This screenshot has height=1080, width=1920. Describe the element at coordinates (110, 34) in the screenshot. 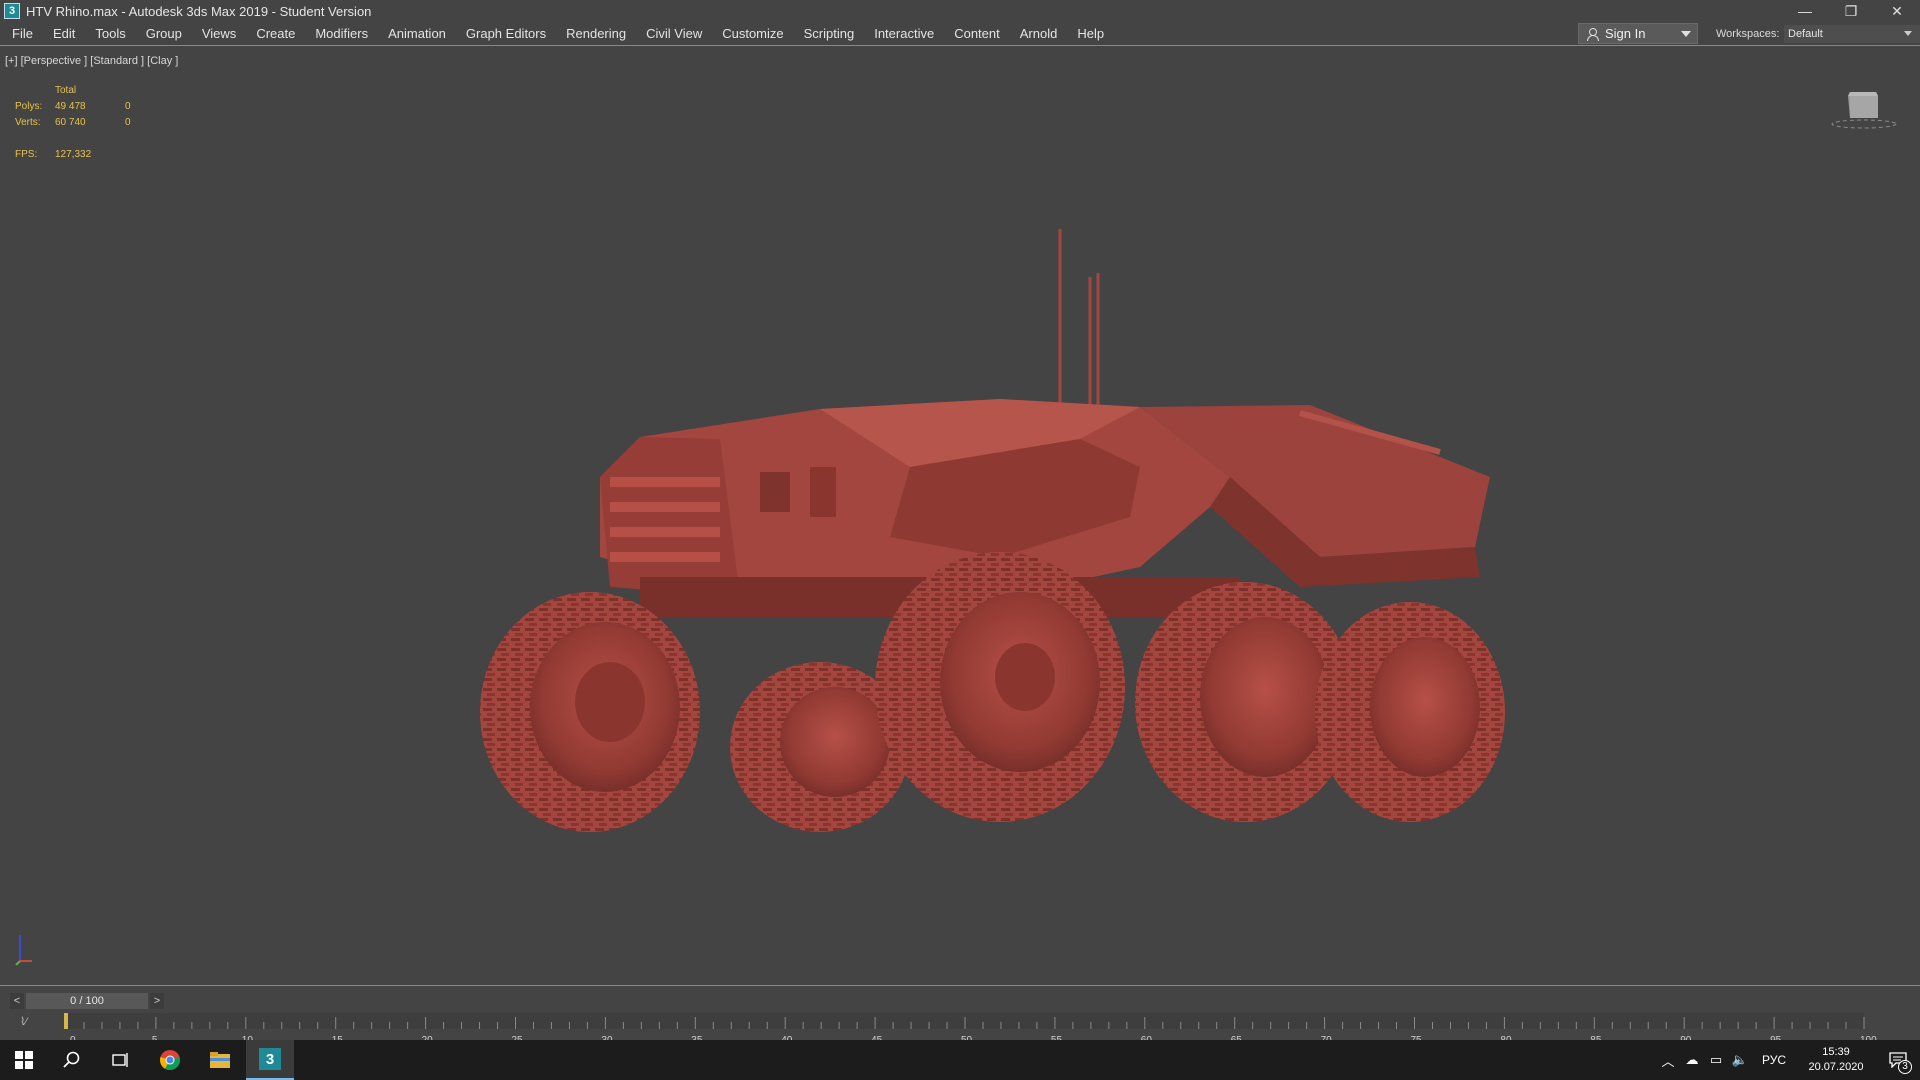

I see `menu-tools: Tools` at that location.